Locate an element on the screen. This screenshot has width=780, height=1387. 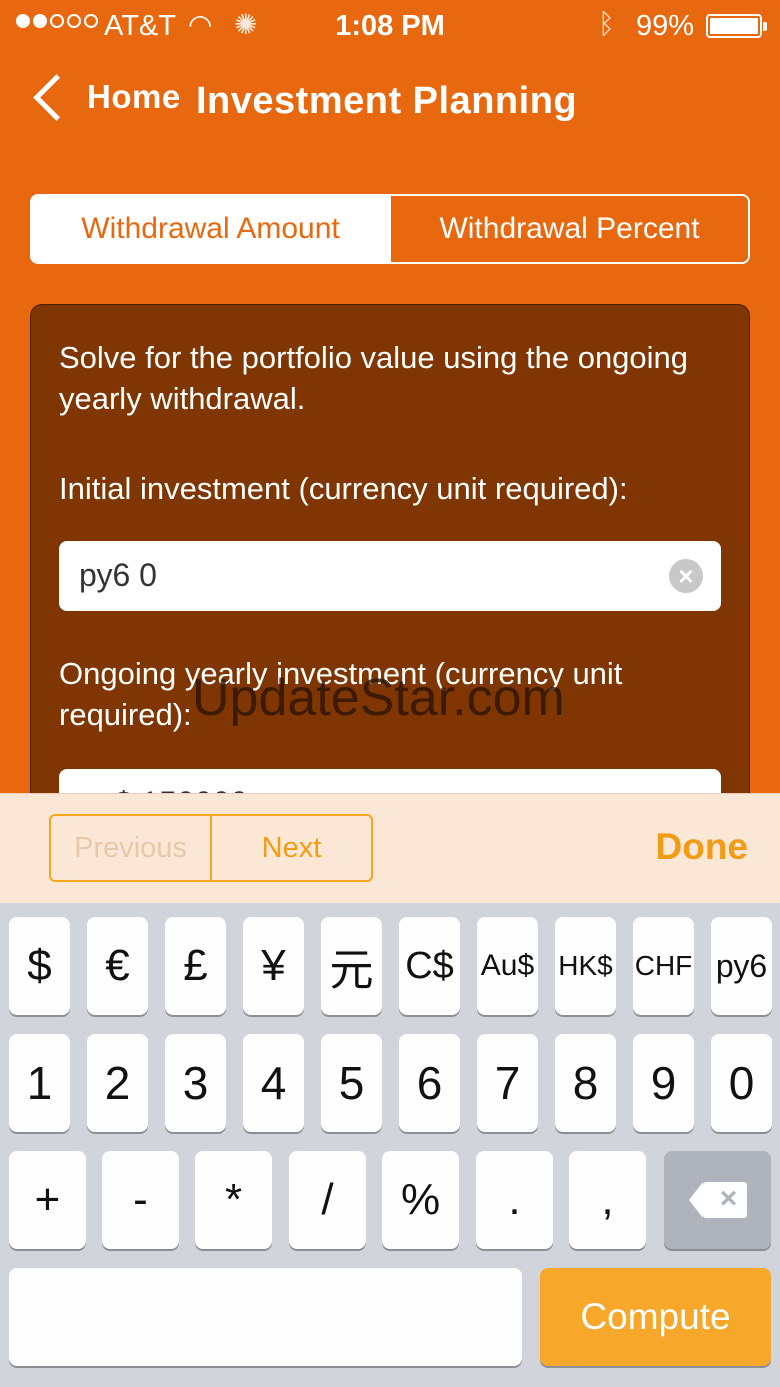
key-divide: / is located at coordinates (327, 1200).